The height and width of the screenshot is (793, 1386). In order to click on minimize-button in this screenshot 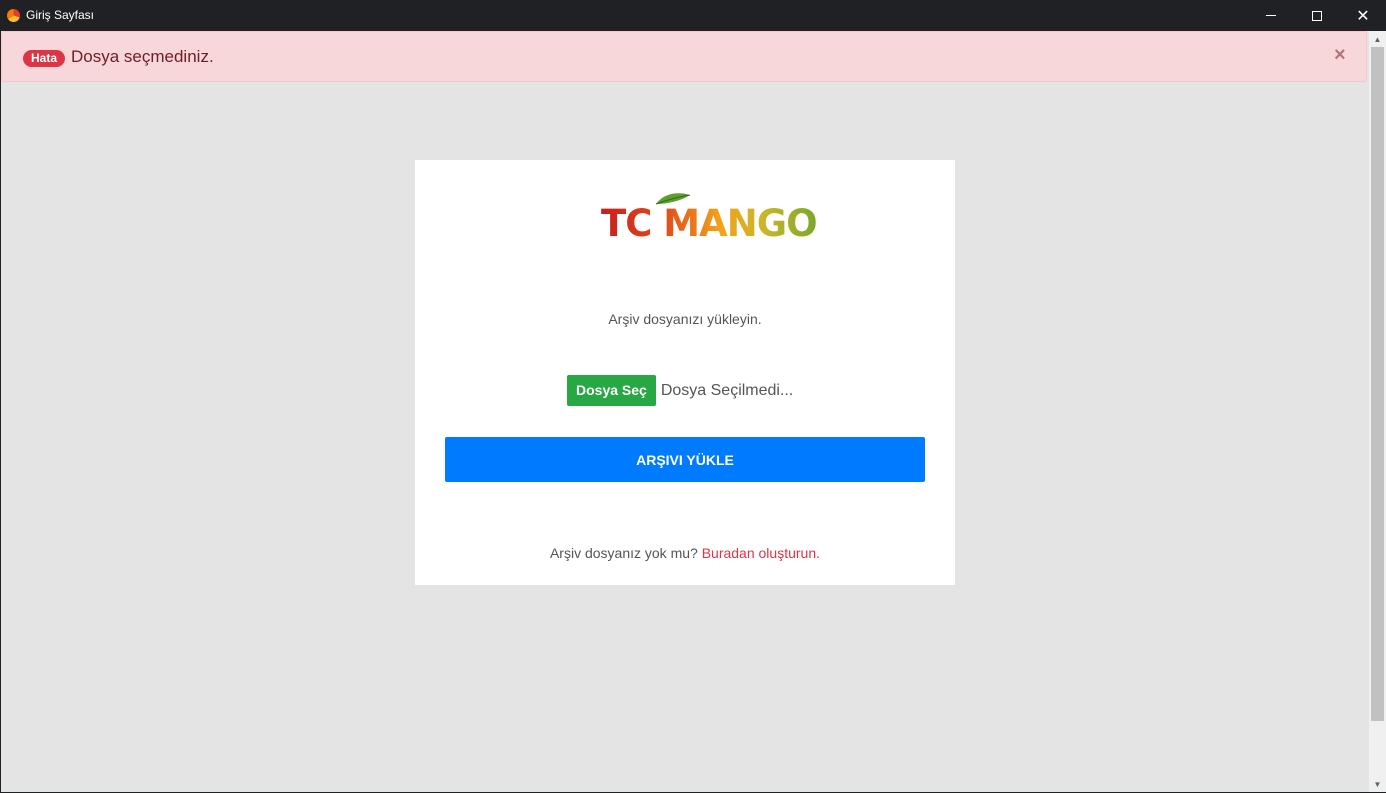, I will do `click(1271, 15)`.